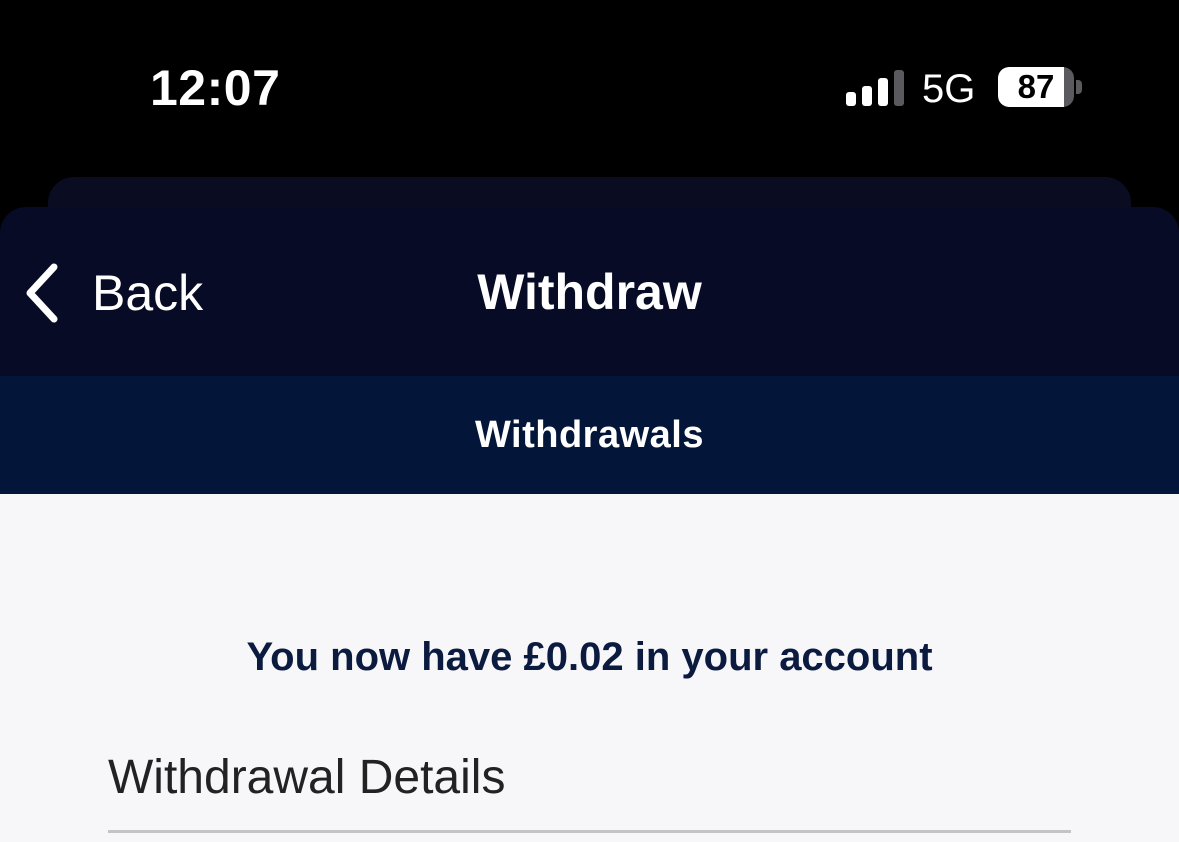 The image size is (1179, 842). I want to click on tab-label: Withdrawals, so click(589, 434).